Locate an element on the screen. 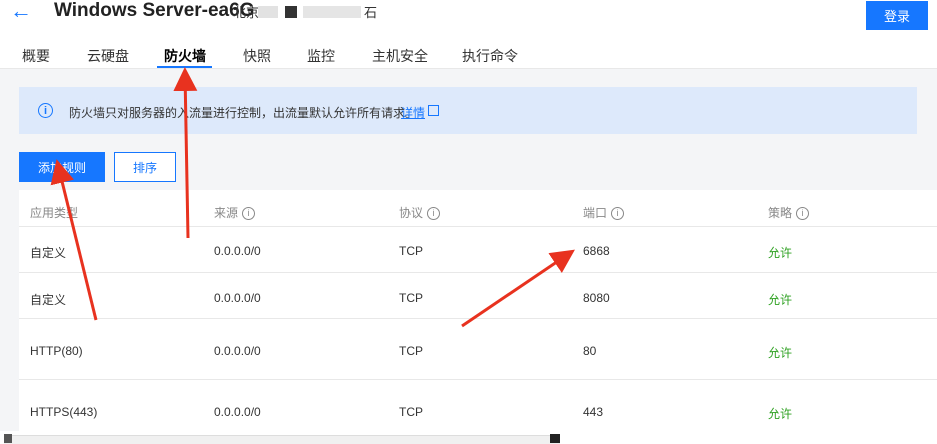  document-icon is located at coordinates (8, 438).